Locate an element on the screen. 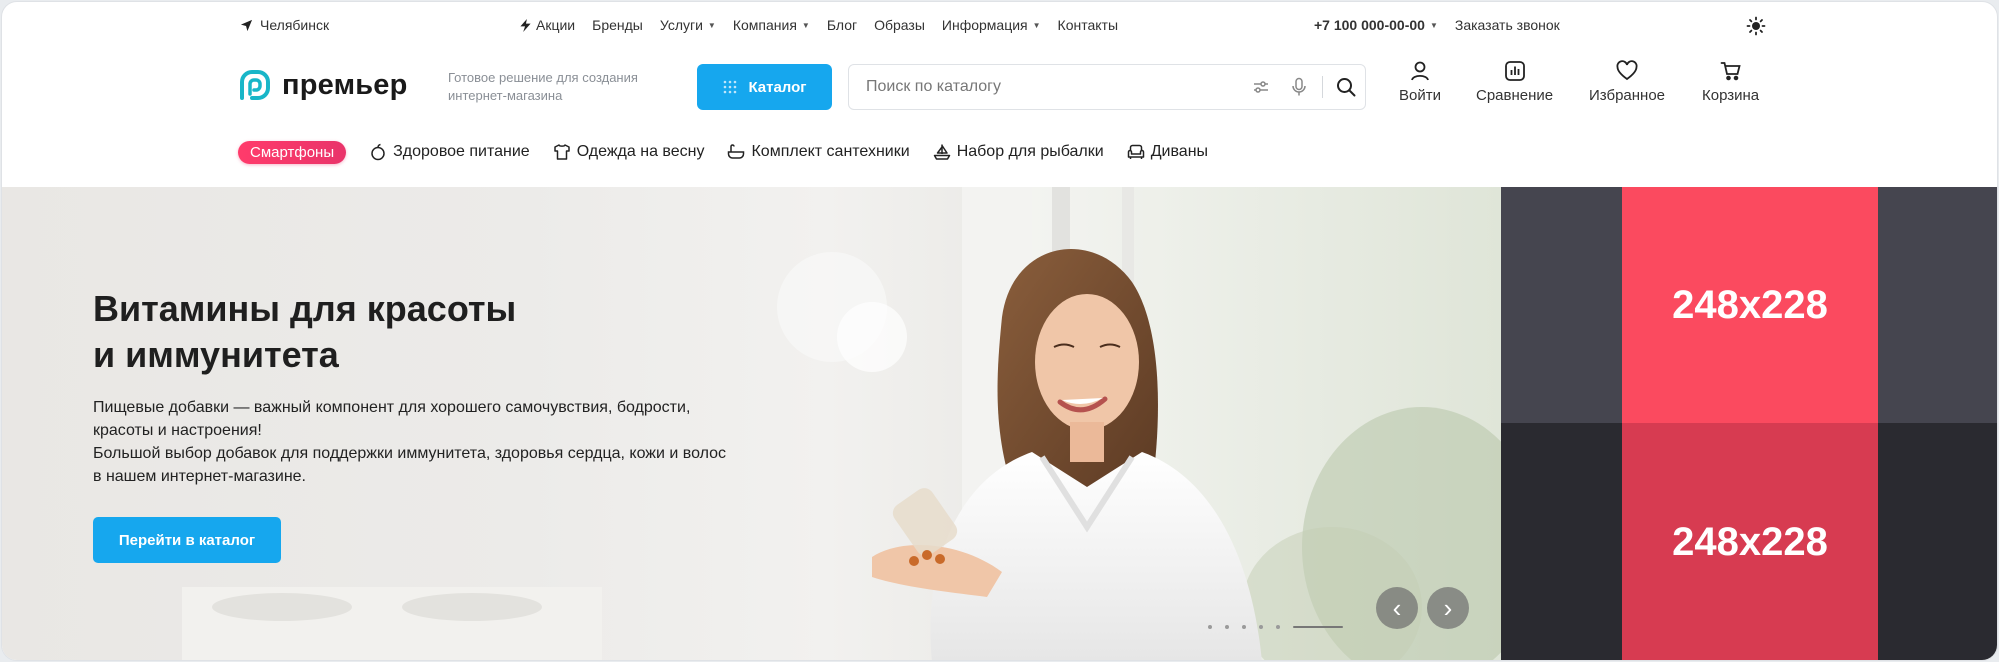 The width and height of the screenshot is (1999, 662). logo: премьер is located at coordinates (323, 85).